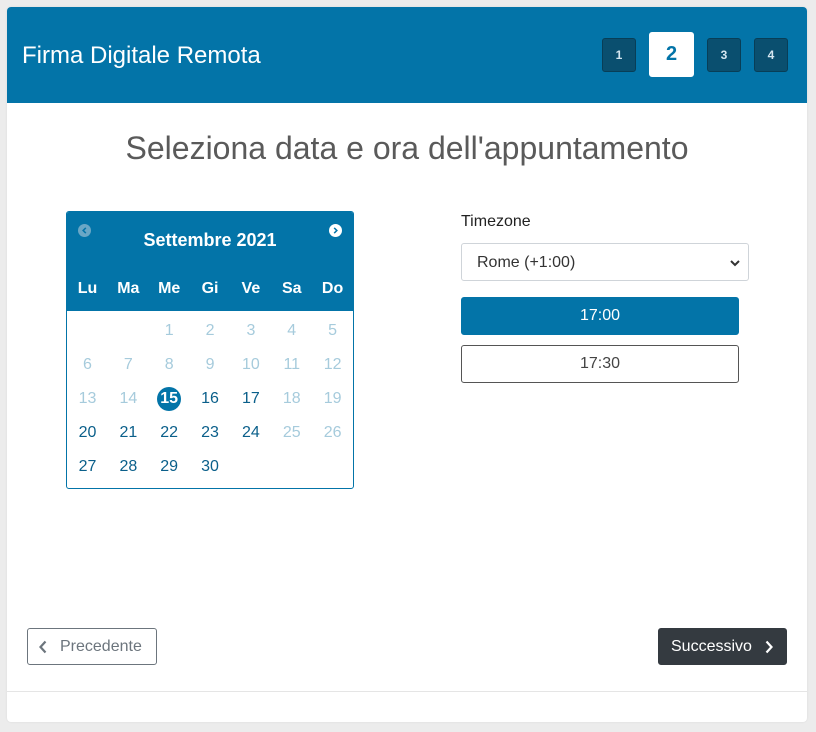 This screenshot has width=816, height=732. I want to click on previous-button: Precedente, so click(92, 646).